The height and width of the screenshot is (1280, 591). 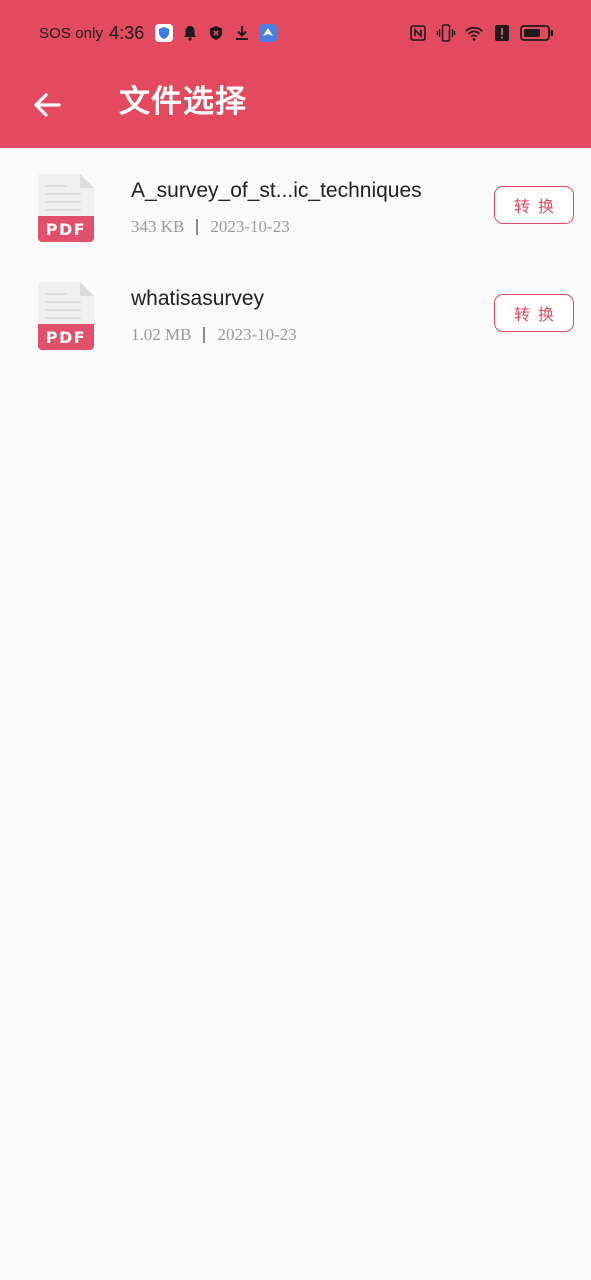 What do you see at coordinates (198, 298) in the screenshot?
I see `file-name: whatisasurvey` at bounding box center [198, 298].